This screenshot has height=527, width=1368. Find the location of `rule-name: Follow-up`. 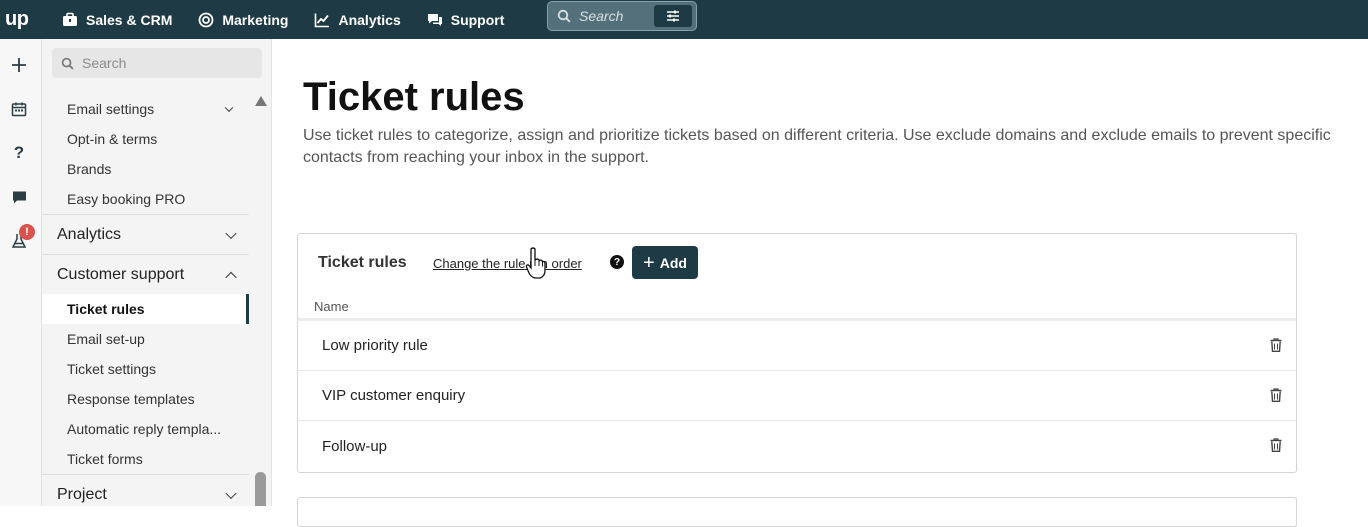

rule-name: Follow-up is located at coordinates (355, 446).